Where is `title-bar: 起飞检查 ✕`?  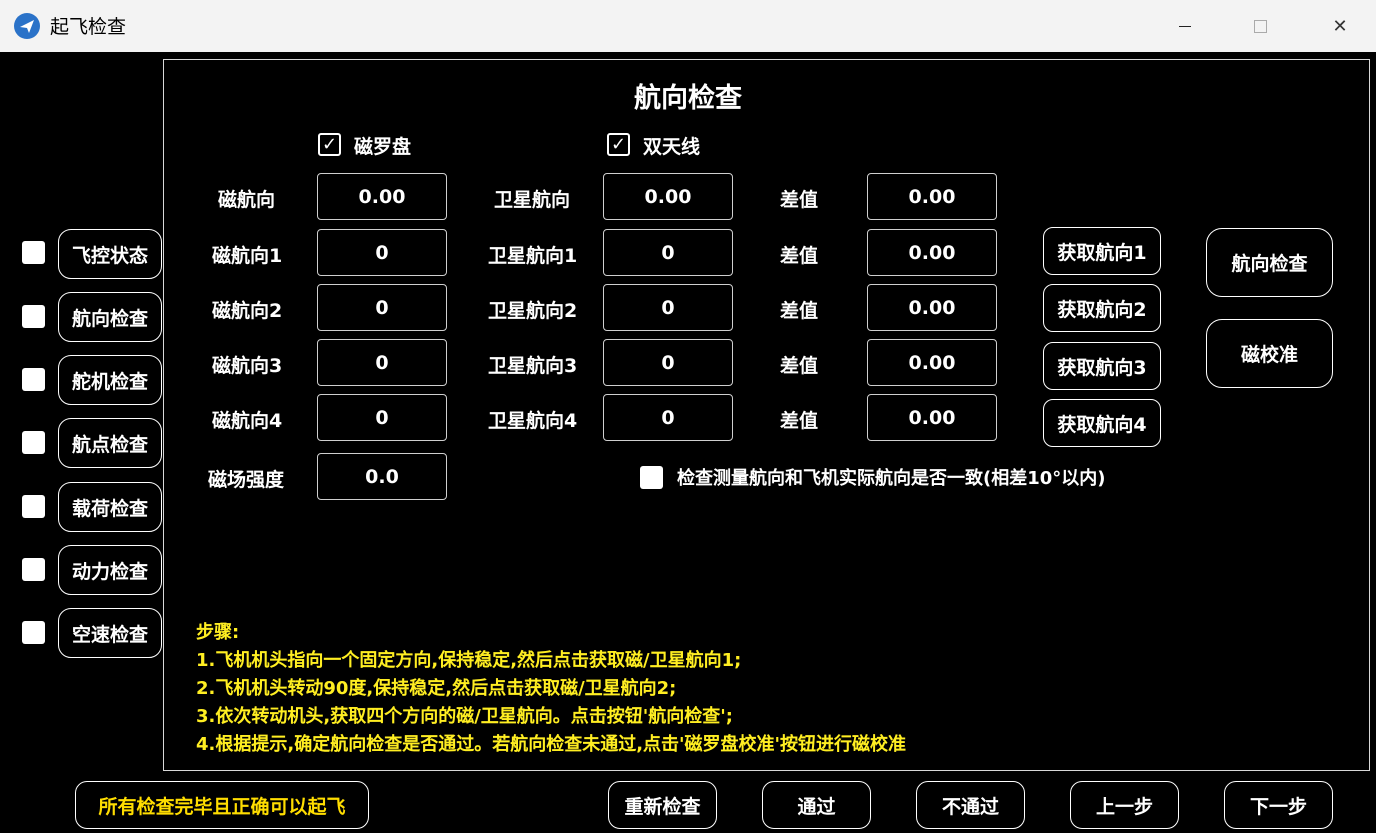 title-bar: 起飞检查 ✕ is located at coordinates (688, 26).